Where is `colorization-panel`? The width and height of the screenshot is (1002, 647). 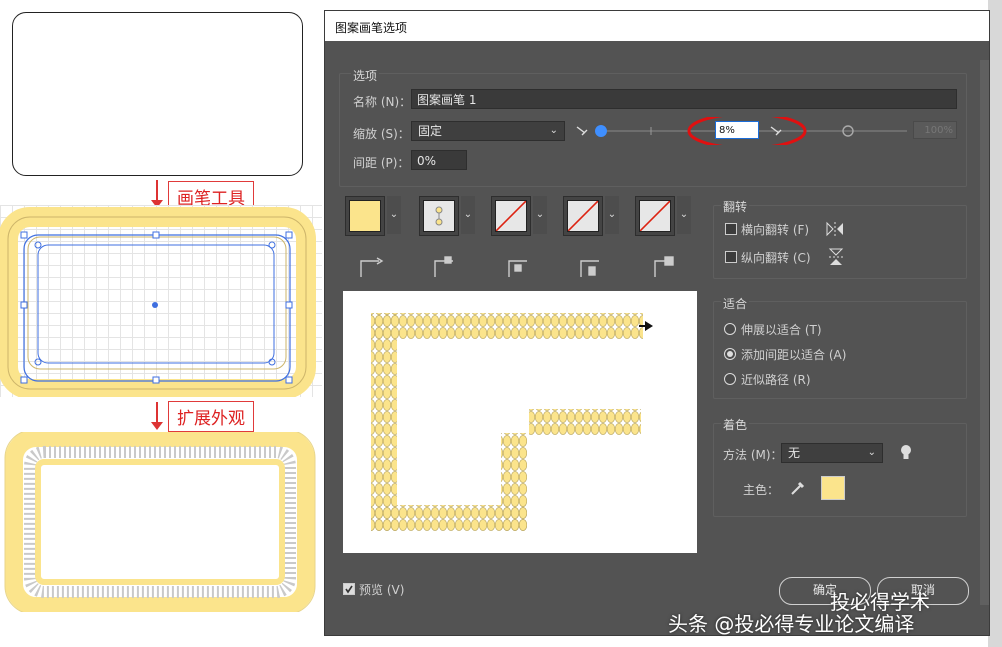
colorization-panel is located at coordinates (840, 470).